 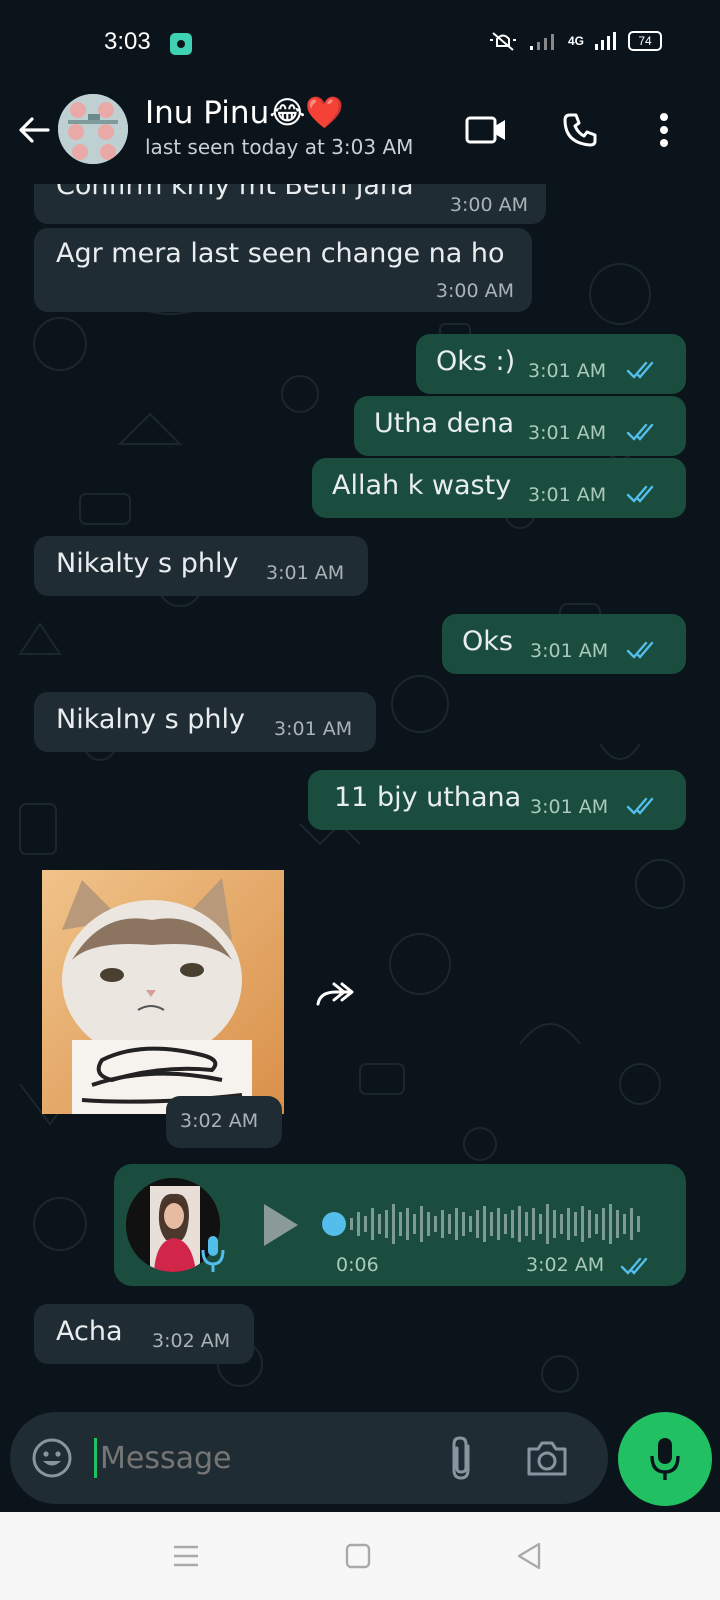 I want to click on status-time: 3:03, so click(x=127, y=41).